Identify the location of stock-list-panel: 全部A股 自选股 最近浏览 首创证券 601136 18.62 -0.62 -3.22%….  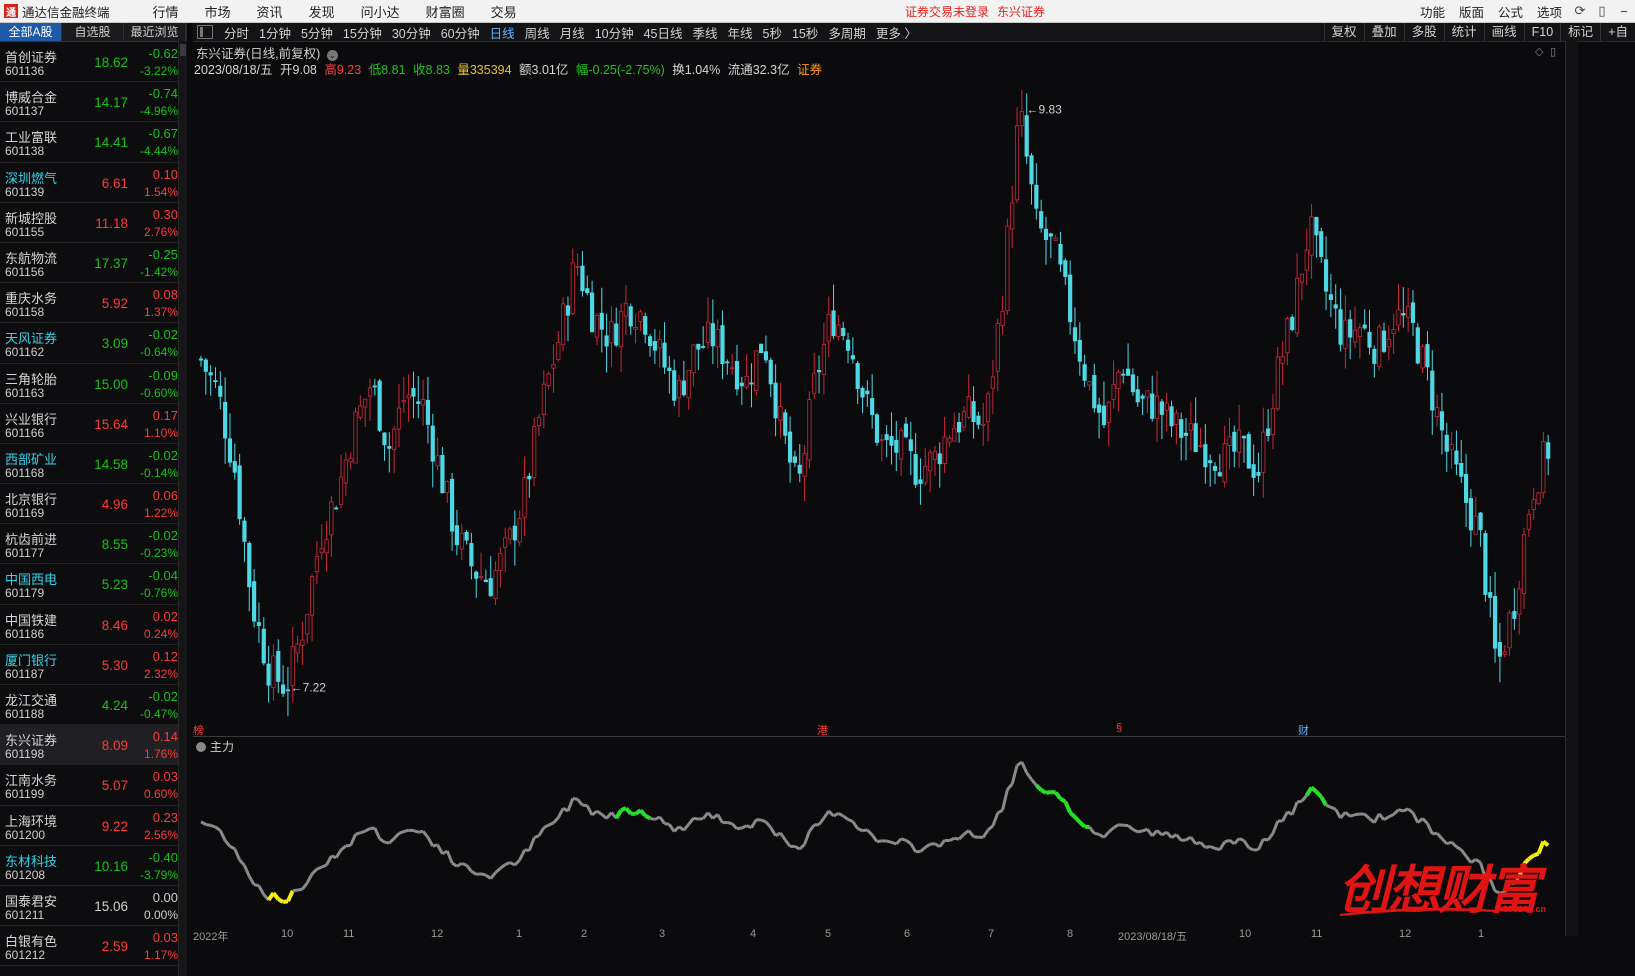
(93, 499).